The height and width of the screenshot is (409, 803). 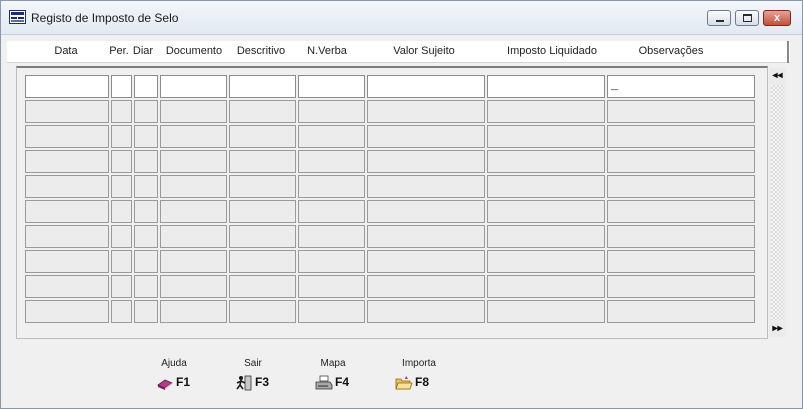 What do you see at coordinates (747, 18) in the screenshot?
I see `maximize-button` at bounding box center [747, 18].